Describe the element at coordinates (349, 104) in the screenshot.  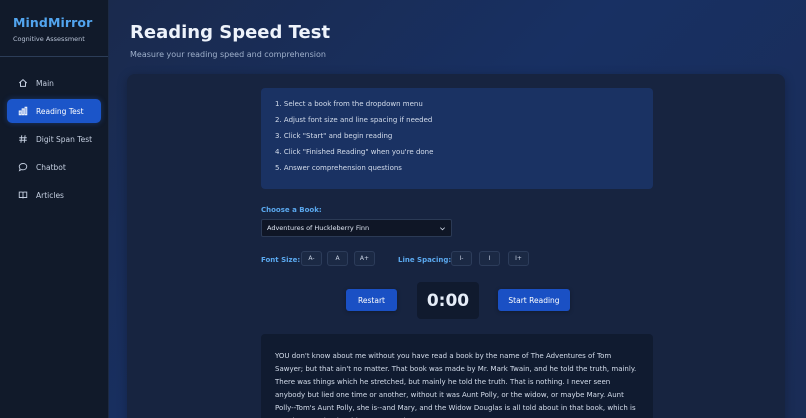
I see `instruction-item: 1. Select a book from the dropdown menu` at that location.